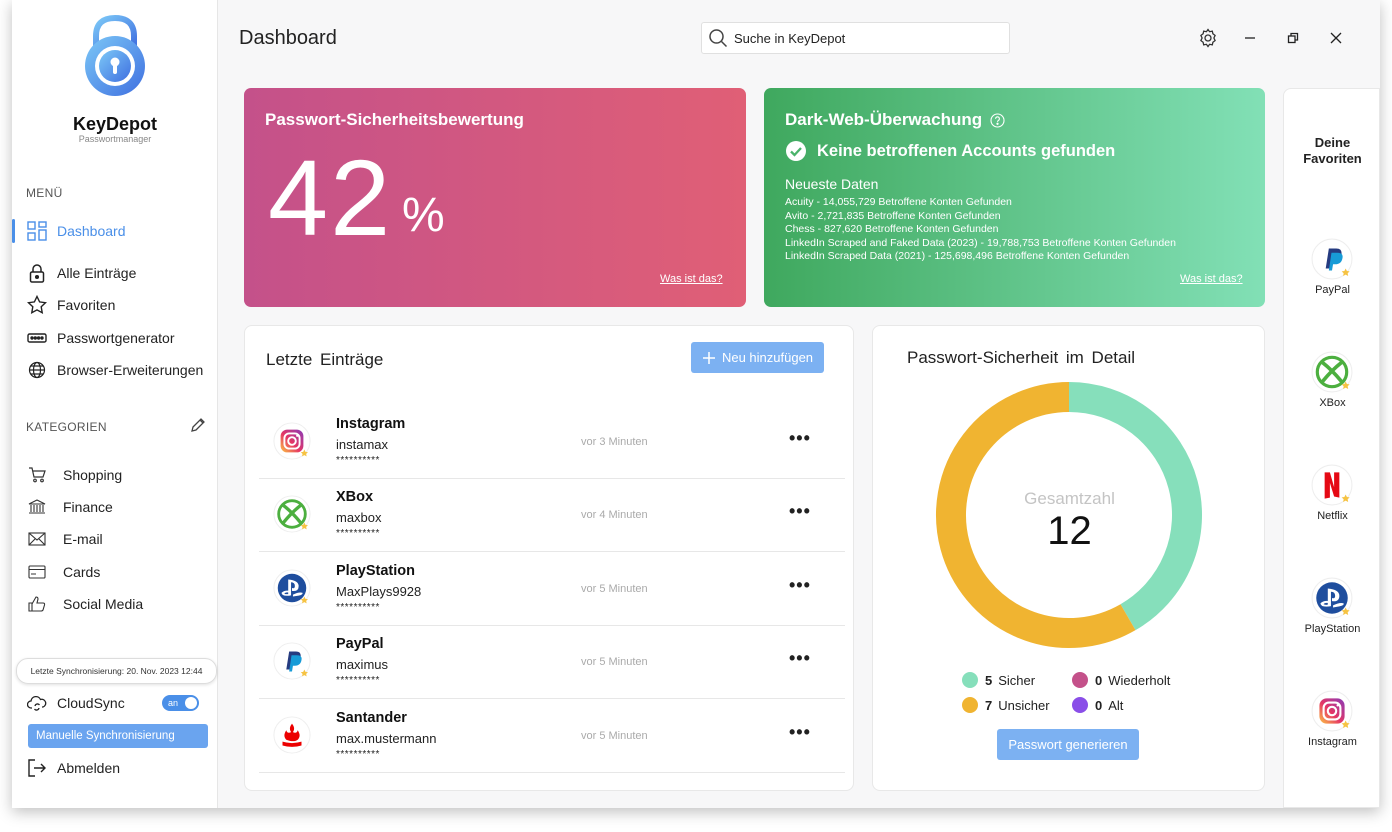 This screenshot has width=1392, height=832. Describe the element at coordinates (375, 571) in the screenshot. I see `entry-name: PlayStation` at that location.